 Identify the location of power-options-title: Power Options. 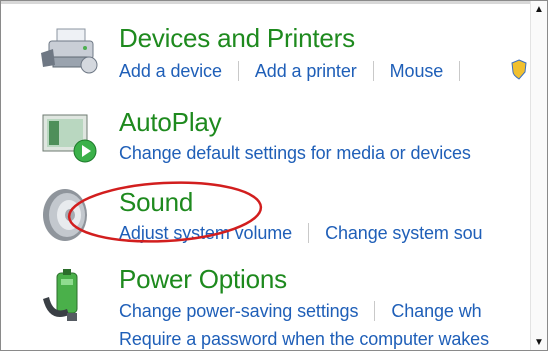
(203, 279).